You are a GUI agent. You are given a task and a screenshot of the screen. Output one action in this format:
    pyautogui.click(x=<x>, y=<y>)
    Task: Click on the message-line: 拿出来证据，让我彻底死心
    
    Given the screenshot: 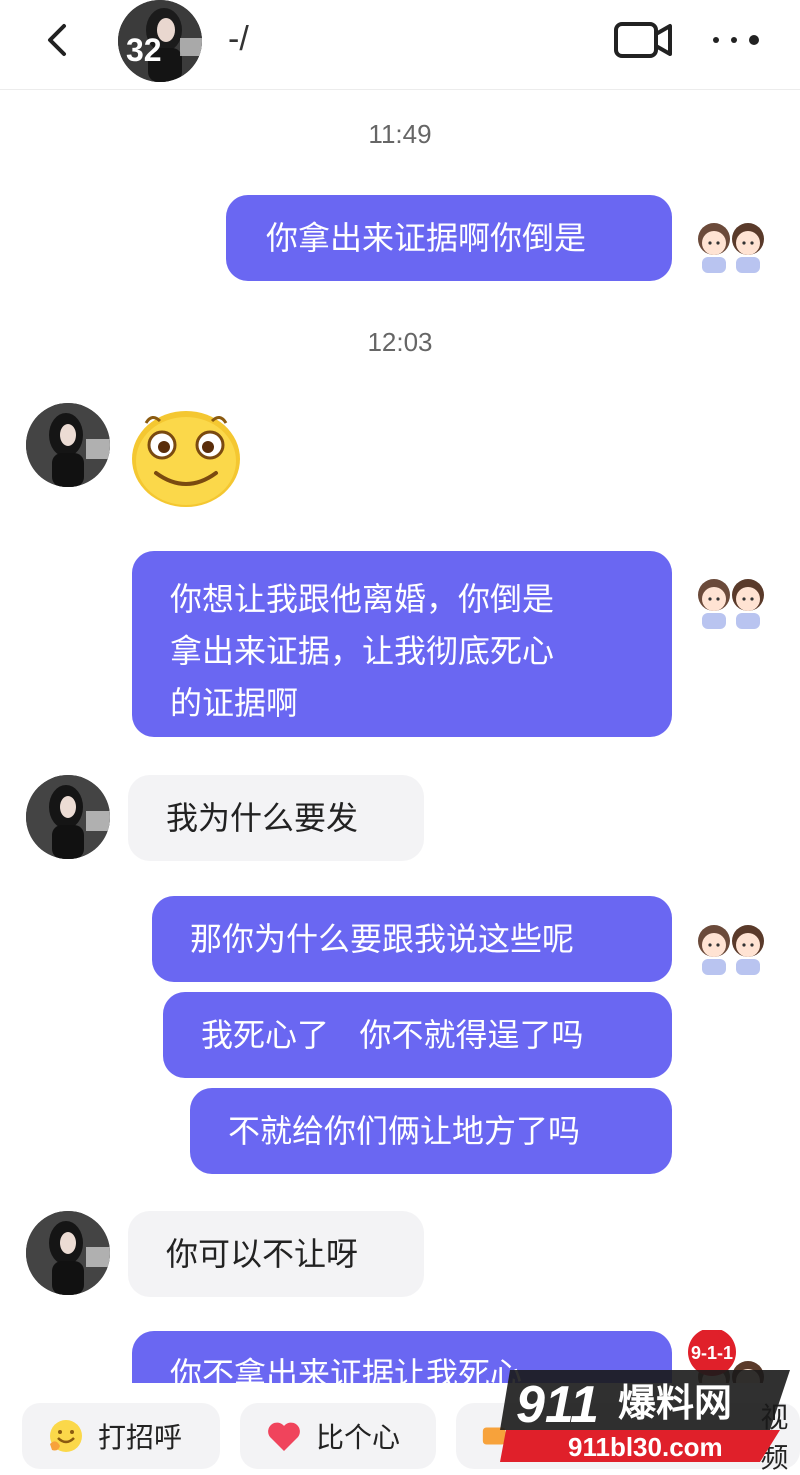 What is the action you would take?
    pyautogui.click(x=362, y=651)
    